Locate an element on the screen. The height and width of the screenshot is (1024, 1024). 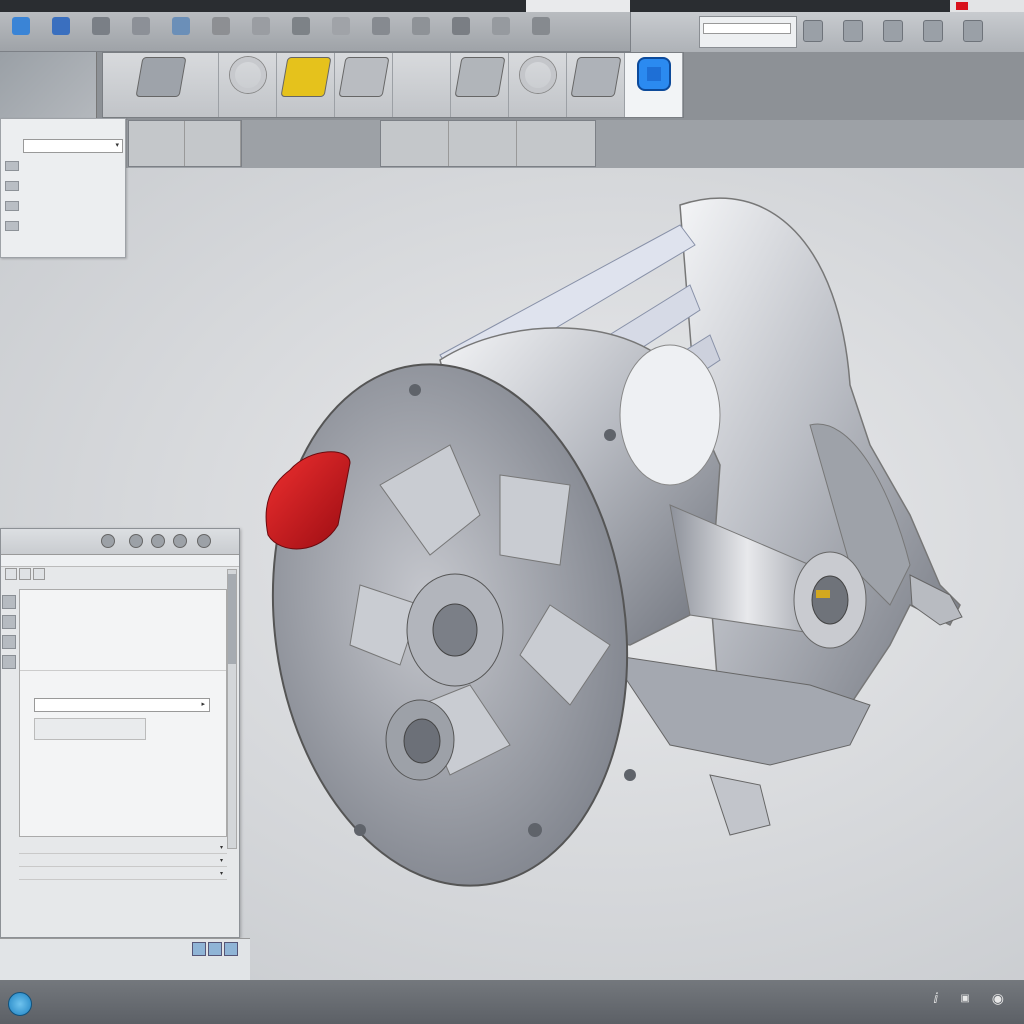
properties-body is located at coordinates (123, 713).